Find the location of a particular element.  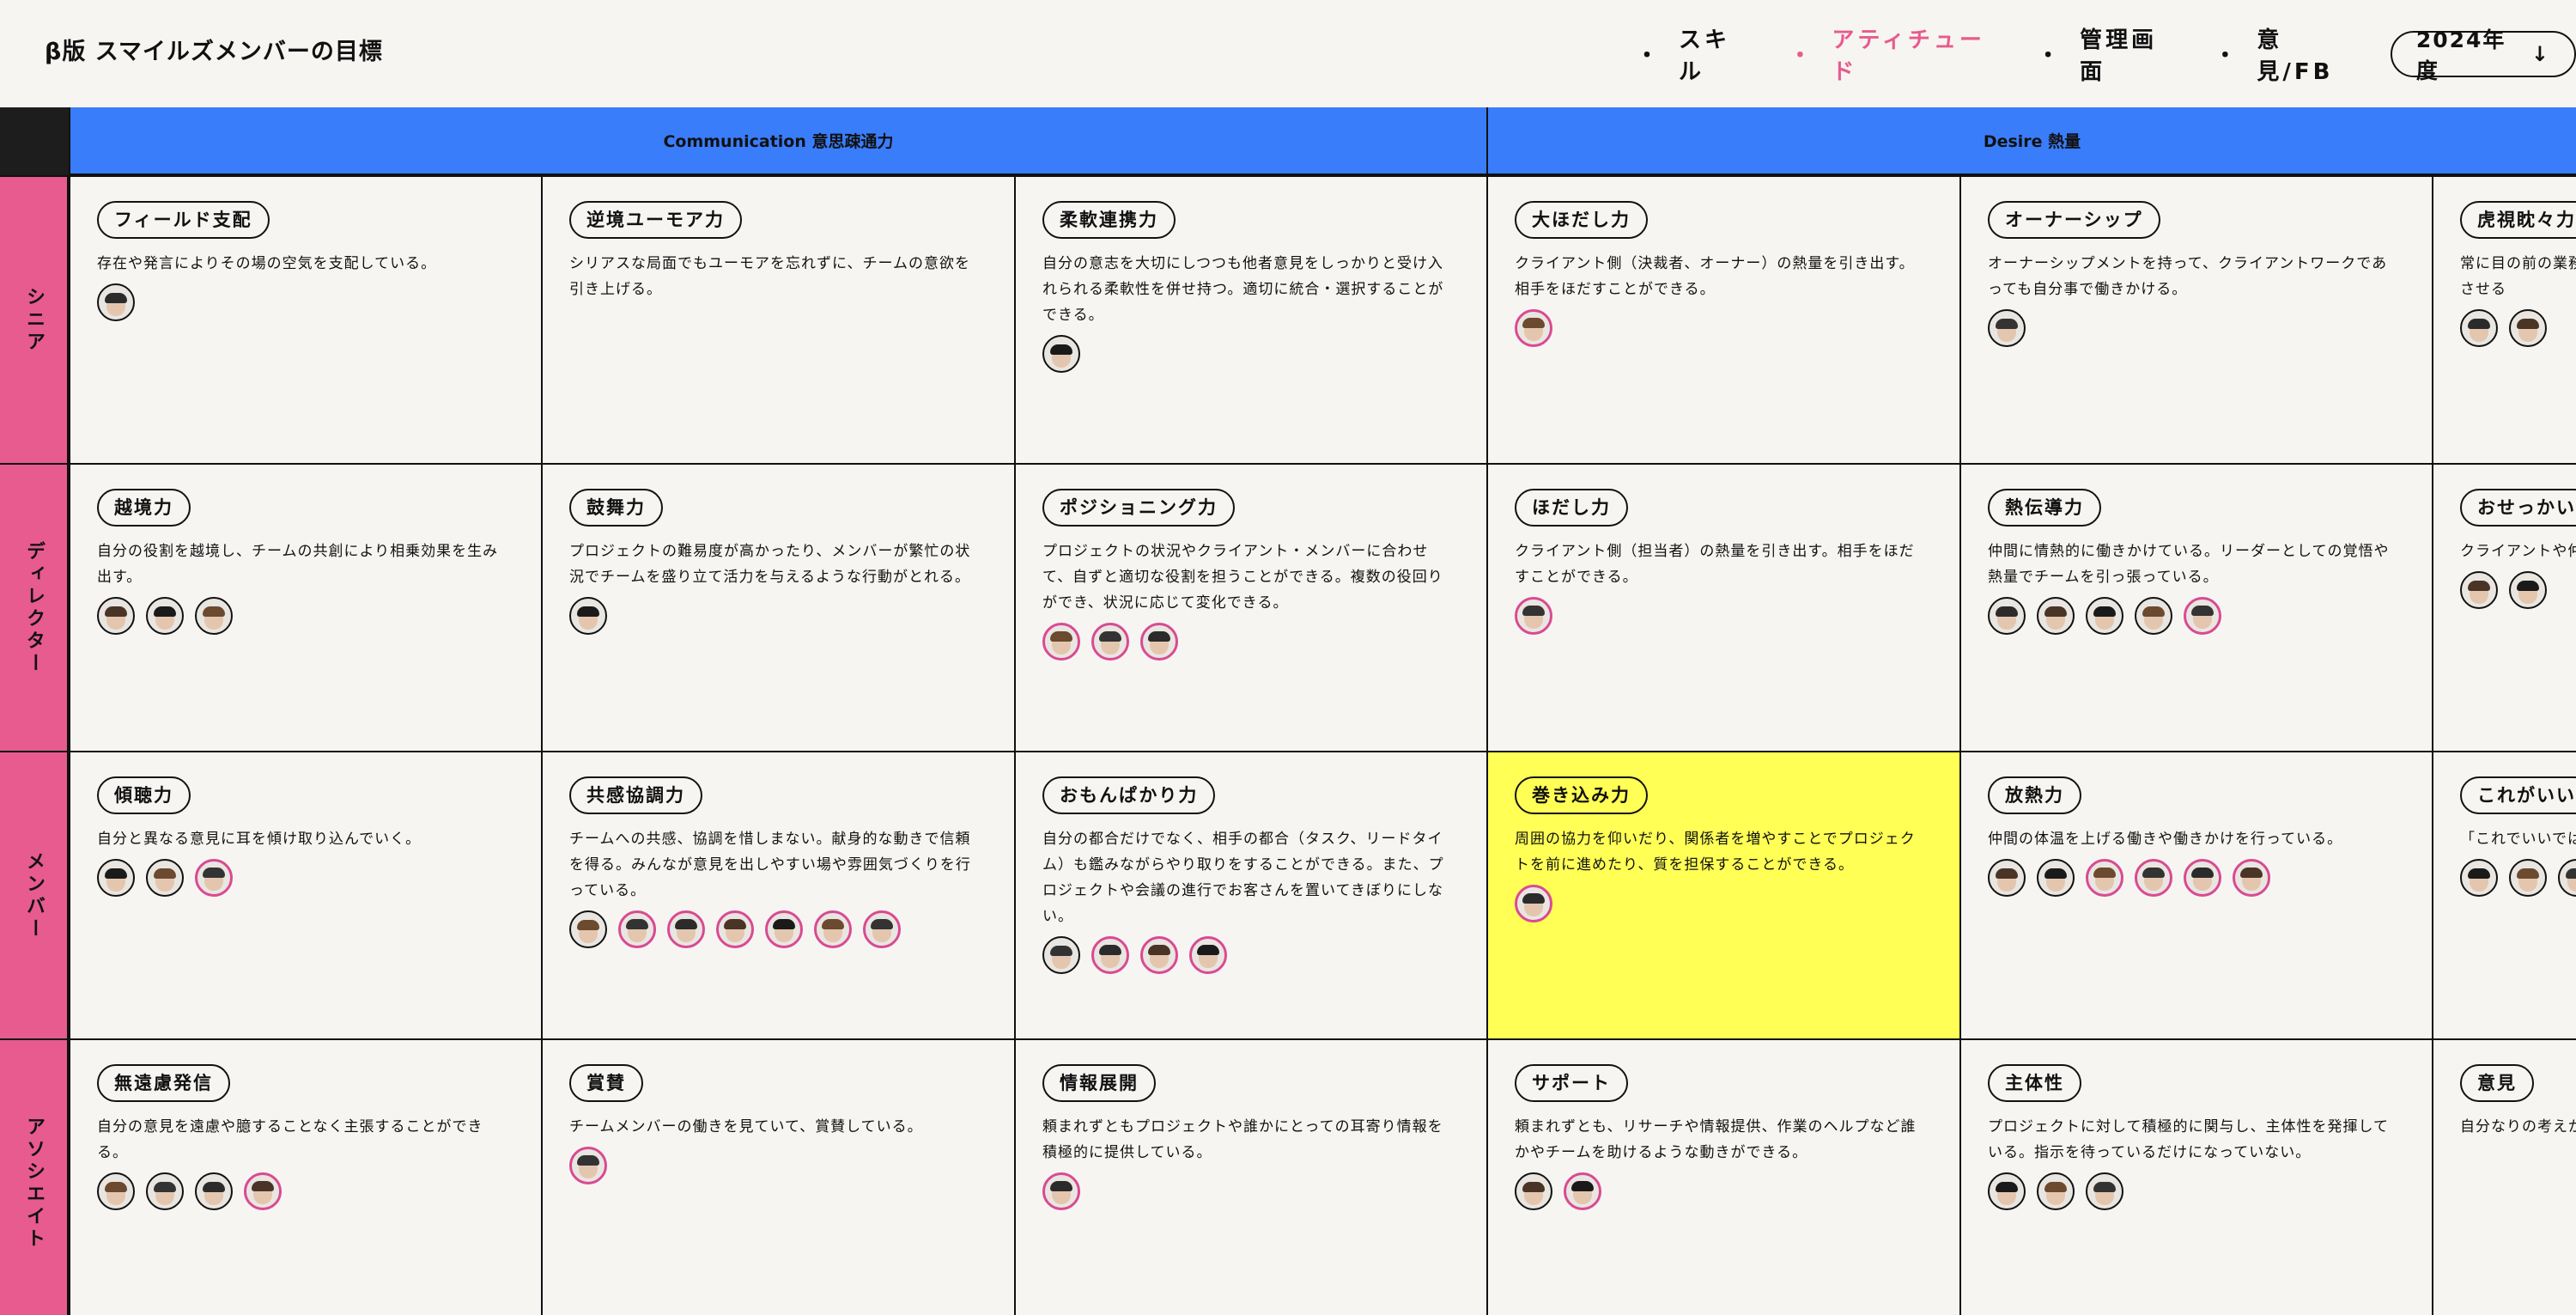

top-nav: ・スキル・アティチュード・管理画面・意見/FB 2024年度 ↓ is located at coordinates (2106, 53).